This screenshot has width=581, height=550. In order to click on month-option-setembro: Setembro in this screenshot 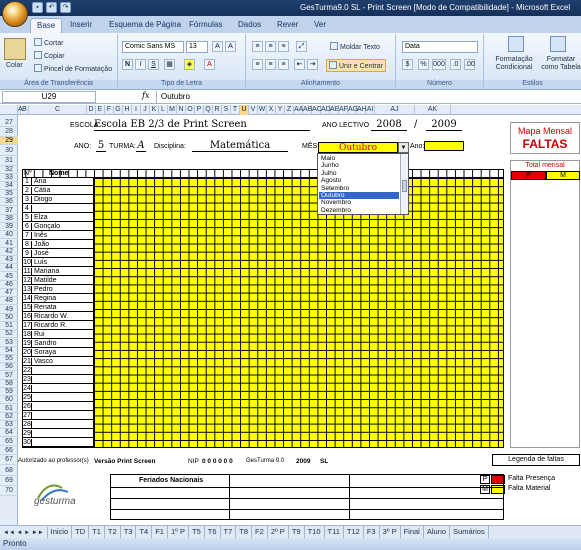, I will do `click(335, 188)`.